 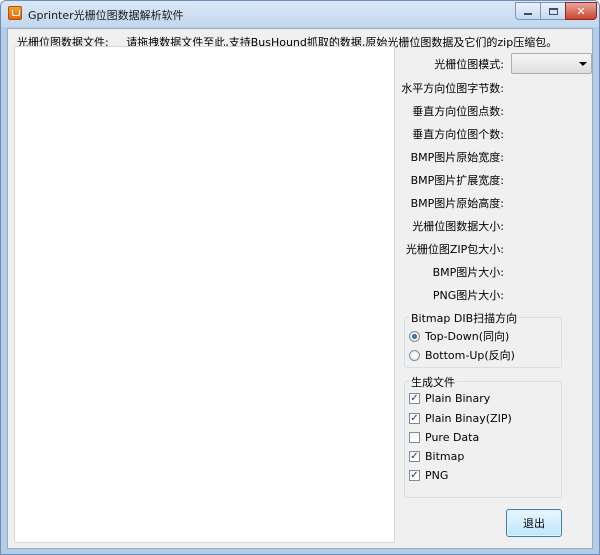 I want to click on scan-direction-title: Bitmap DIB扫描方向, so click(x=464, y=318).